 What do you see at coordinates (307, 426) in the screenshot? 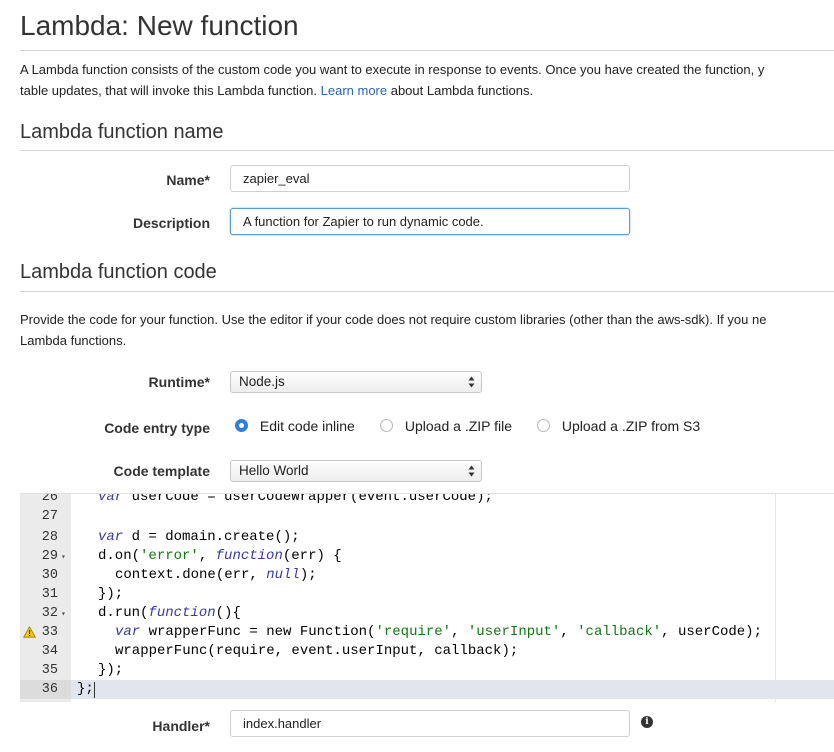
I see `radio-label: Edit code inline` at bounding box center [307, 426].